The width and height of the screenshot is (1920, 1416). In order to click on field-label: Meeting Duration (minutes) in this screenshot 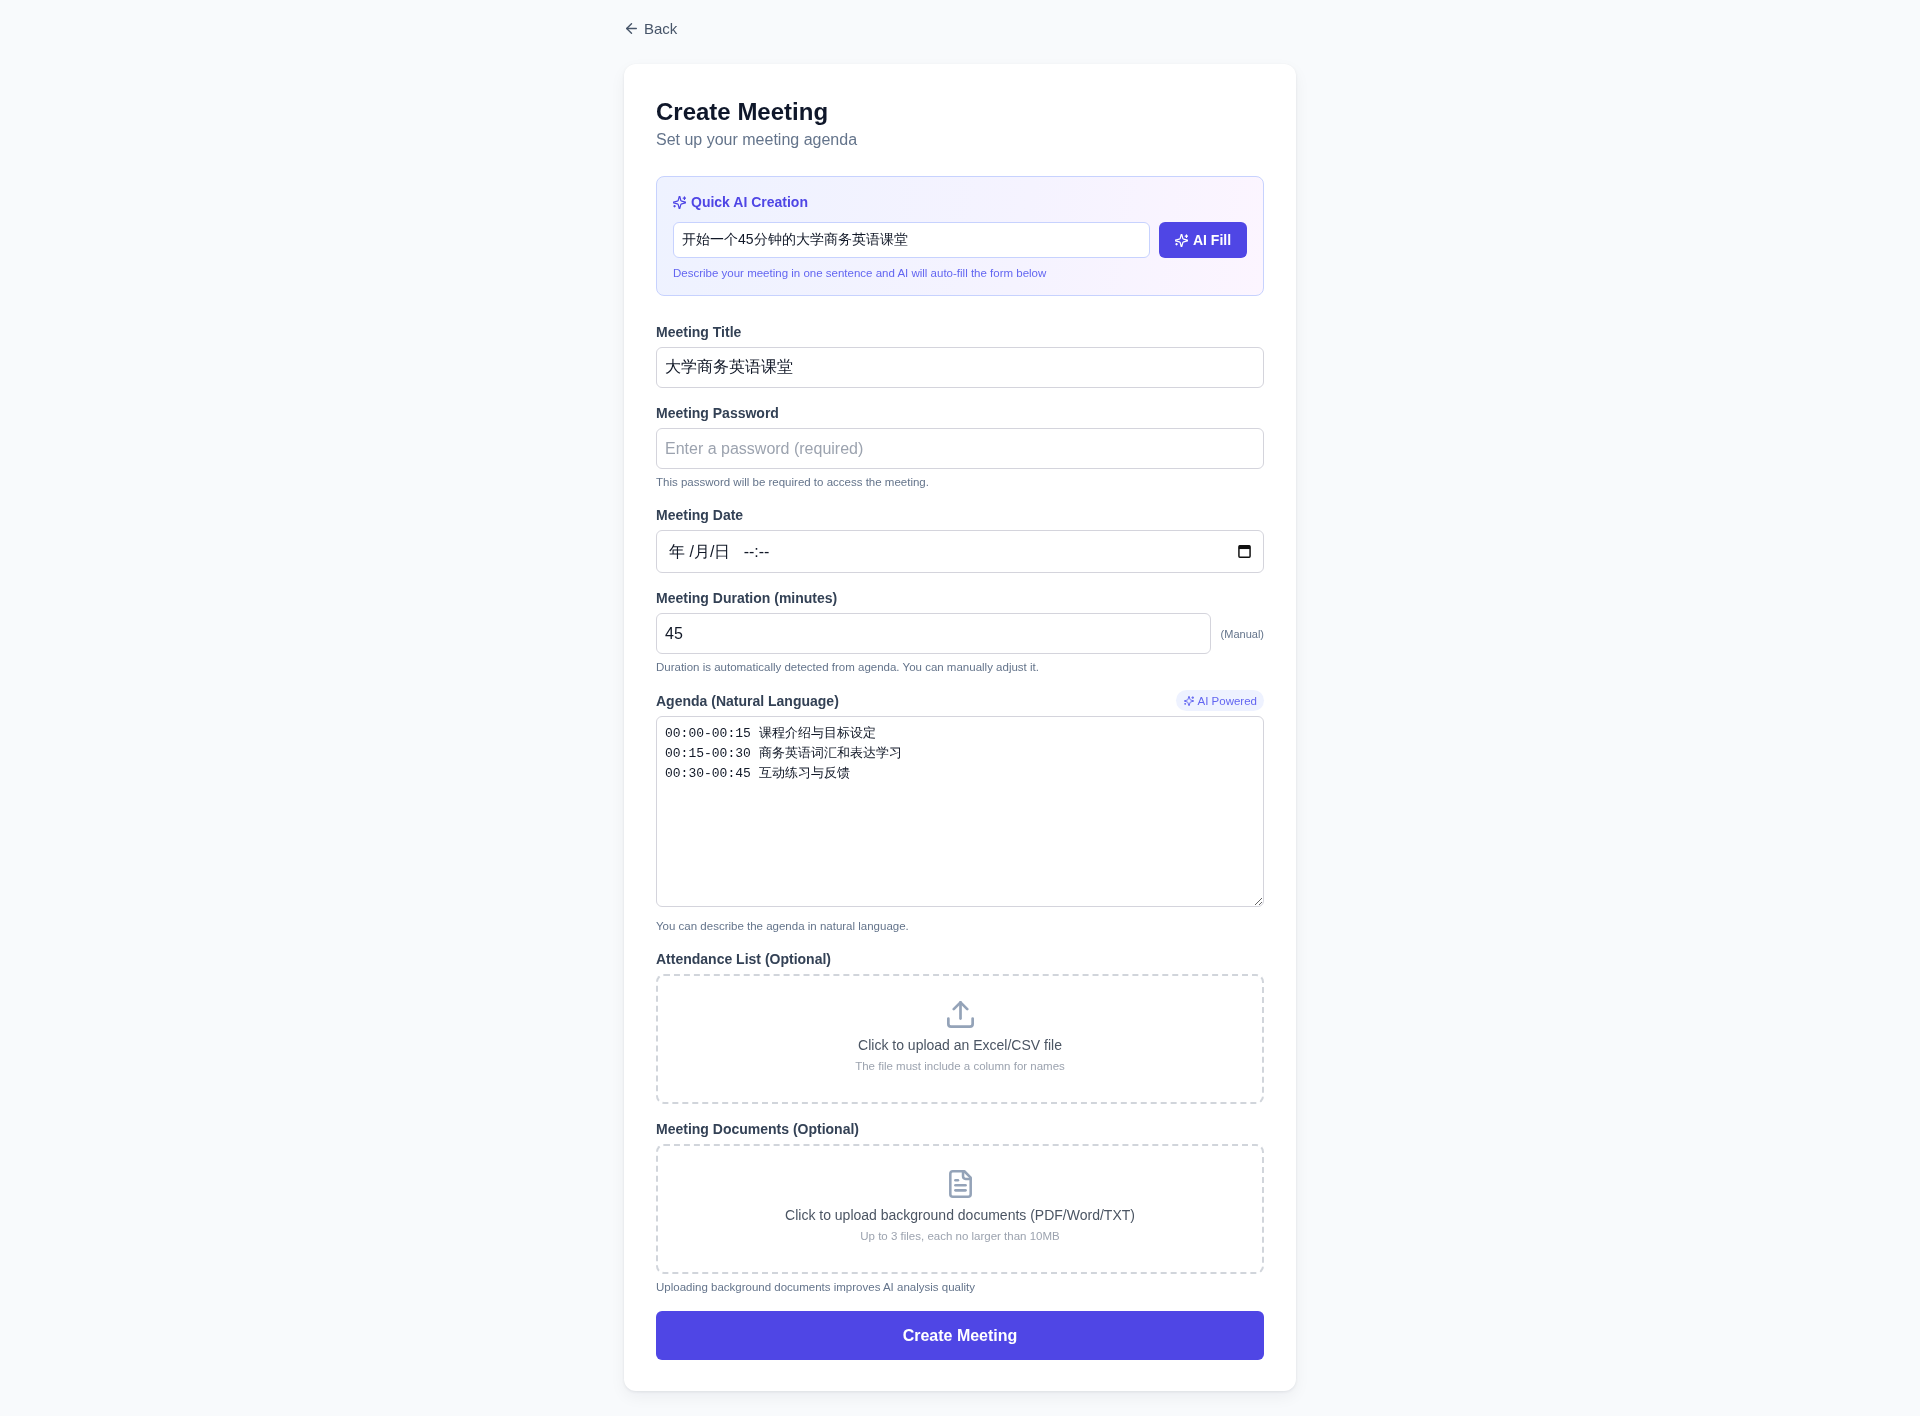, I will do `click(747, 598)`.